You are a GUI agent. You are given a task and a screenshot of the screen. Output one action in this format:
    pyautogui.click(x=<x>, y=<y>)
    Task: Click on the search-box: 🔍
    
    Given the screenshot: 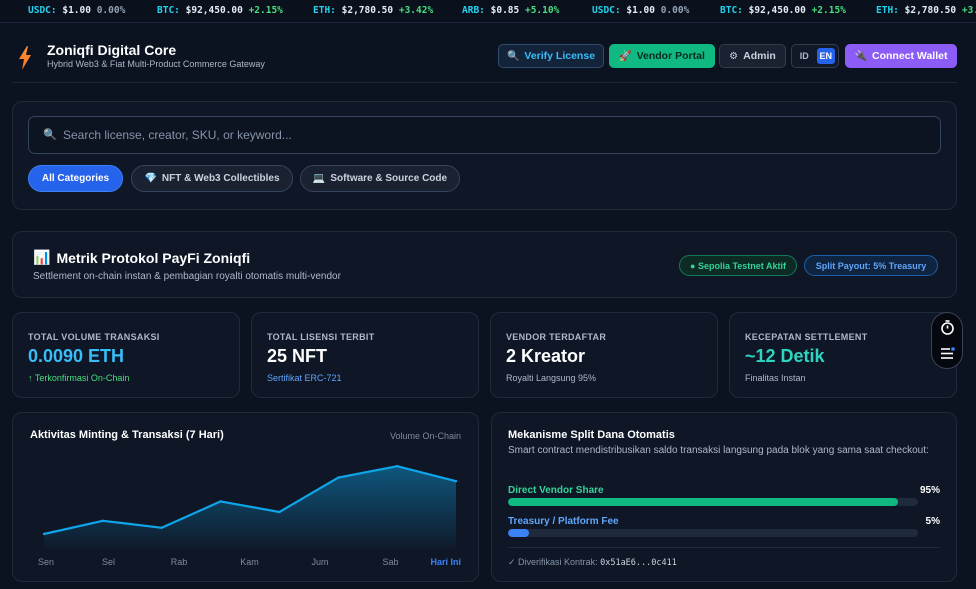 What is the action you would take?
    pyautogui.click(x=484, y=135)
    